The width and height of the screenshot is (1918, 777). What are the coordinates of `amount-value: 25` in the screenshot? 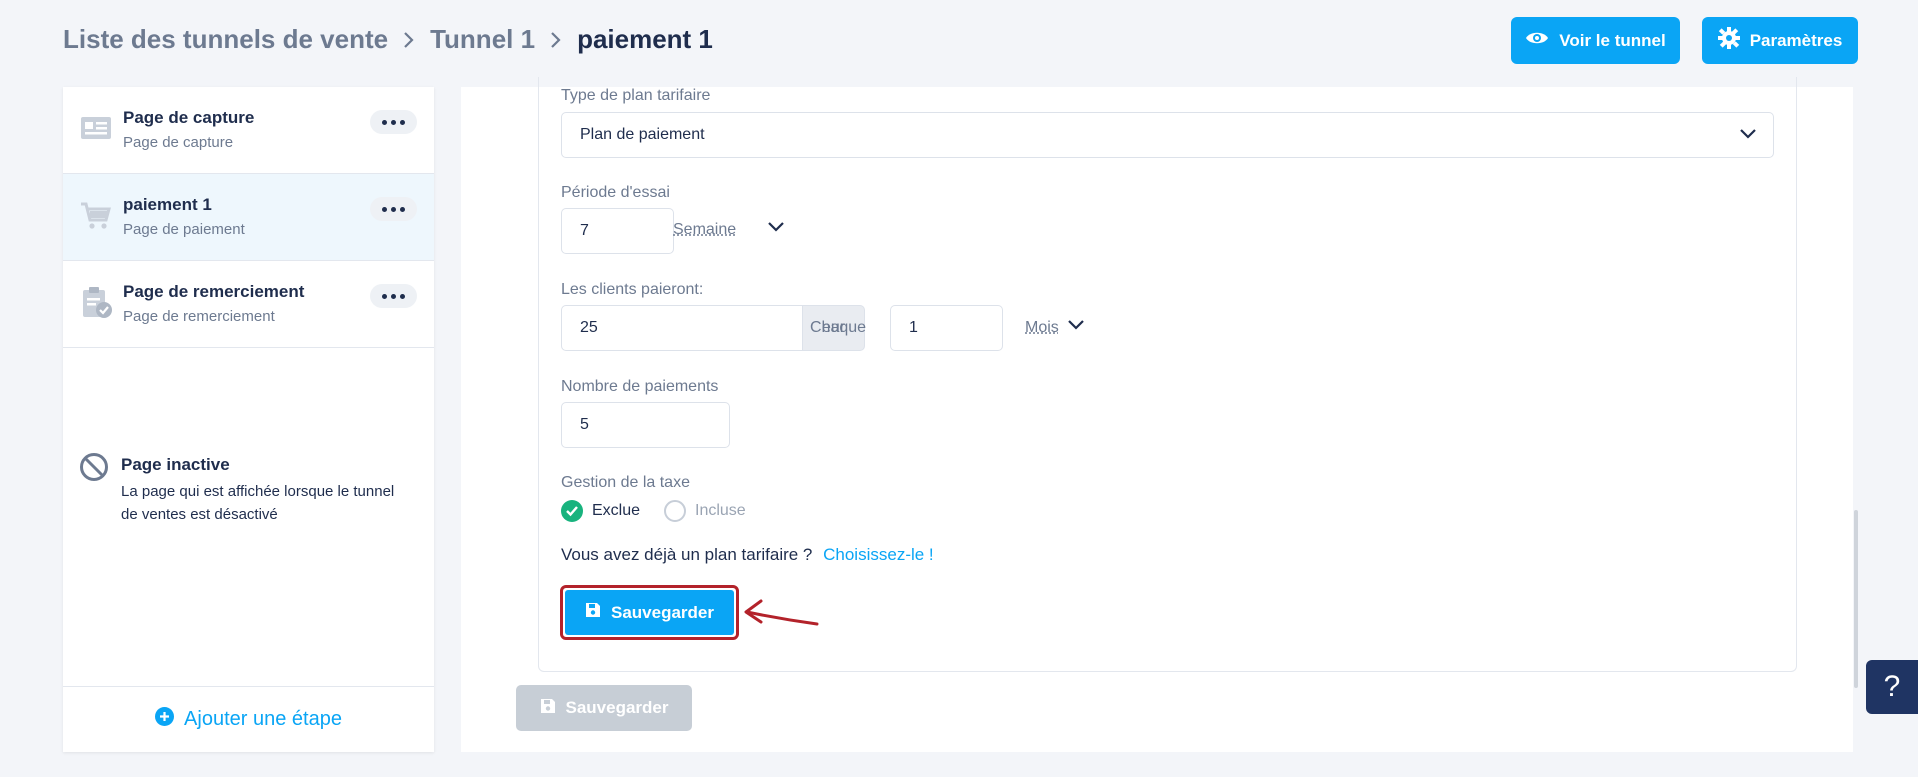 It's located at (589, 327).